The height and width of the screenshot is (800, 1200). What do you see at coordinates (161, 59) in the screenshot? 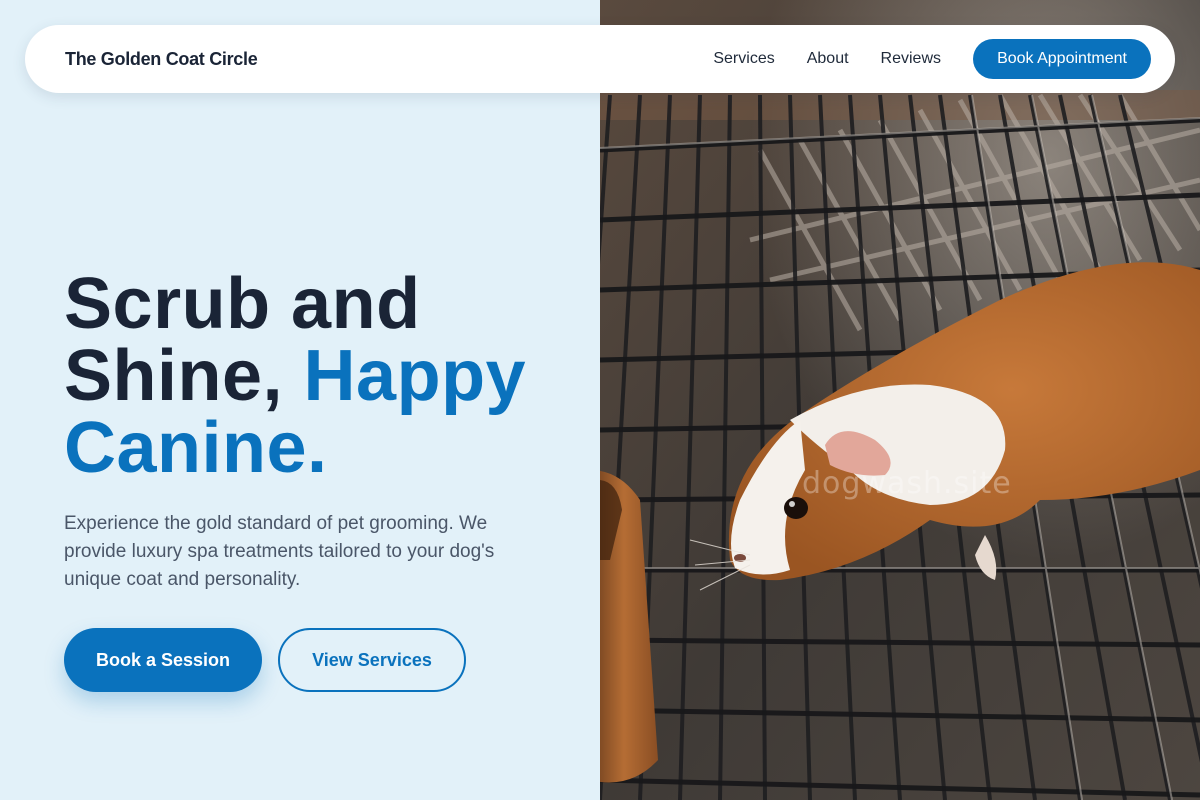
I see `brand-logo: The Golden Coat Circle` at bounding box center [161, 59].